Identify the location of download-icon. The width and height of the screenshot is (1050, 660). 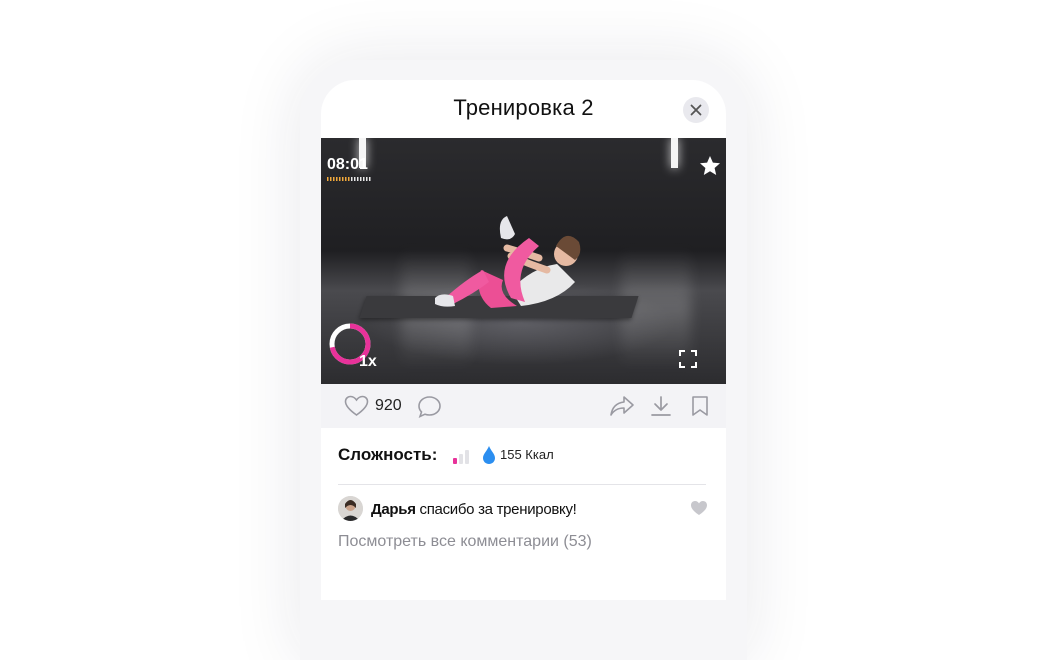
(661, 406).